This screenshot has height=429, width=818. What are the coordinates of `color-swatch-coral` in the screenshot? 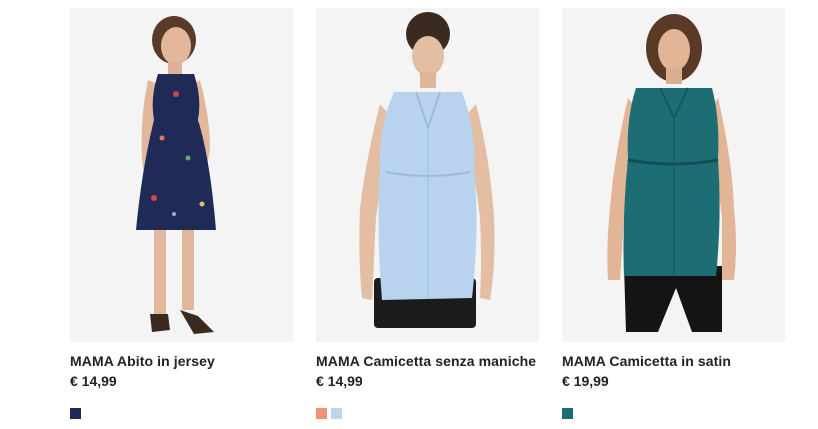 It's located at (321, 413).